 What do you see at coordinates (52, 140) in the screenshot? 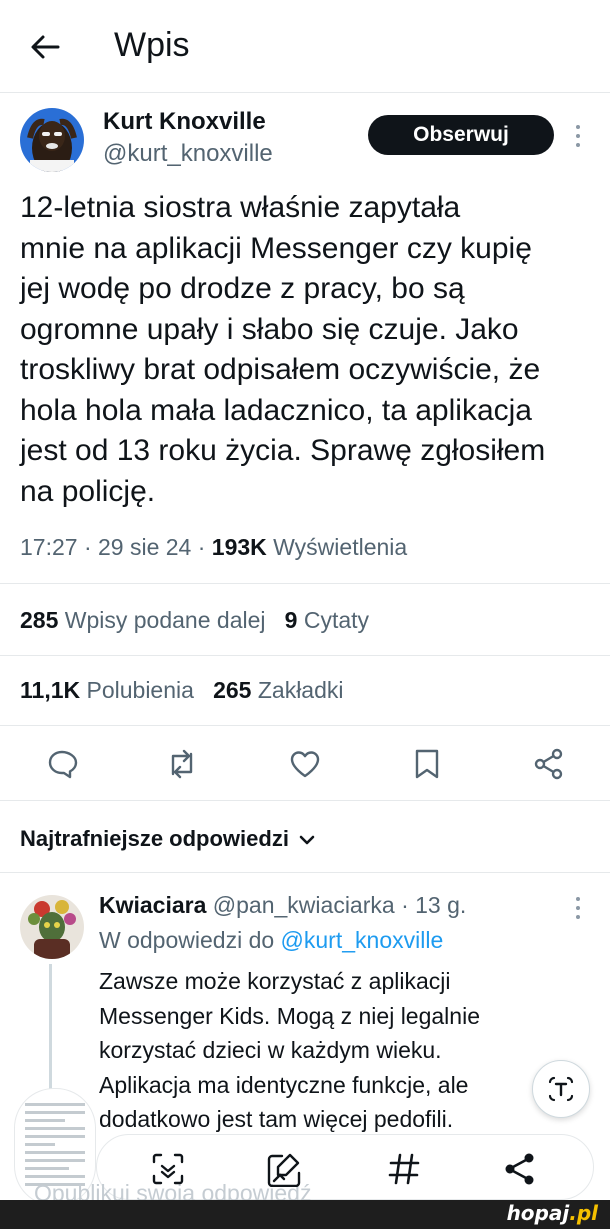
I see `author-avatar` at bounding box center [52, 140].